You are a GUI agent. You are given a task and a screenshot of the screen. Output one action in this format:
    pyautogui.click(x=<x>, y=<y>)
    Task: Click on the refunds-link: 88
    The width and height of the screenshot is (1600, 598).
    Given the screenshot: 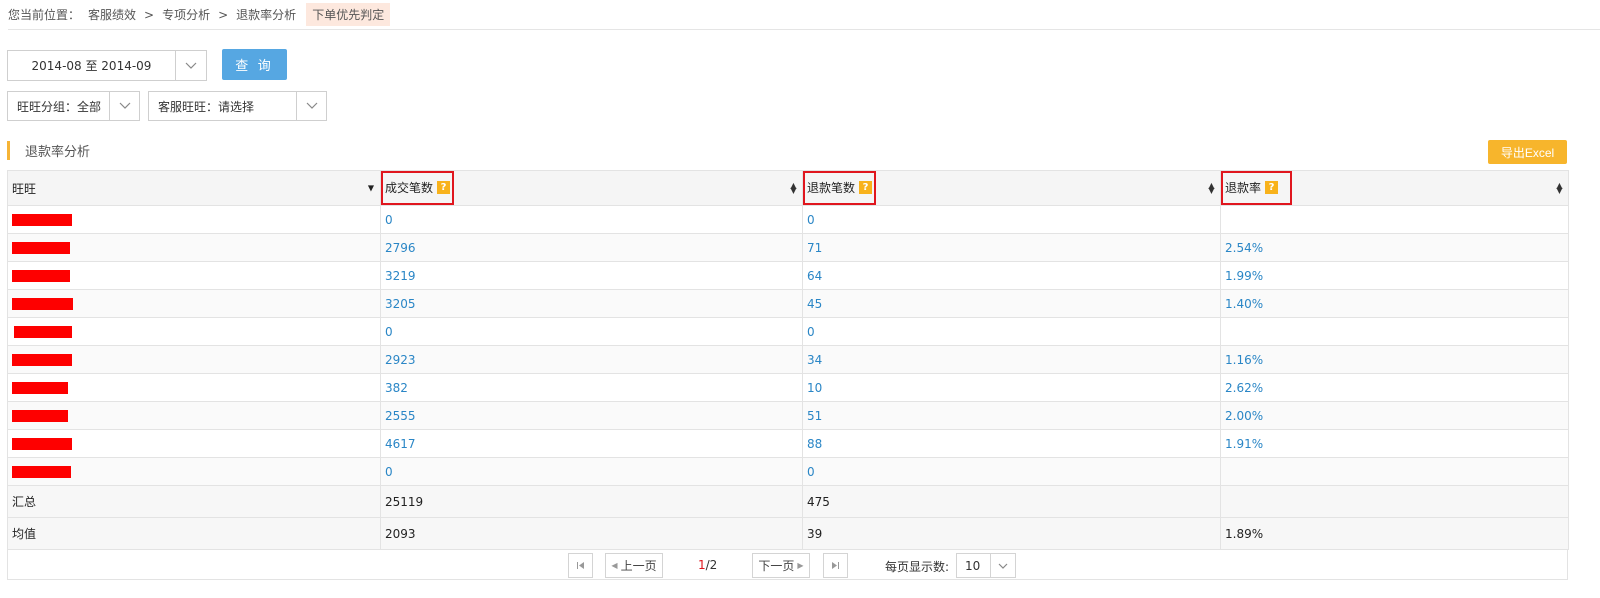 What is the action you would take?
    pyautogui.click(x=814, y=444)
    